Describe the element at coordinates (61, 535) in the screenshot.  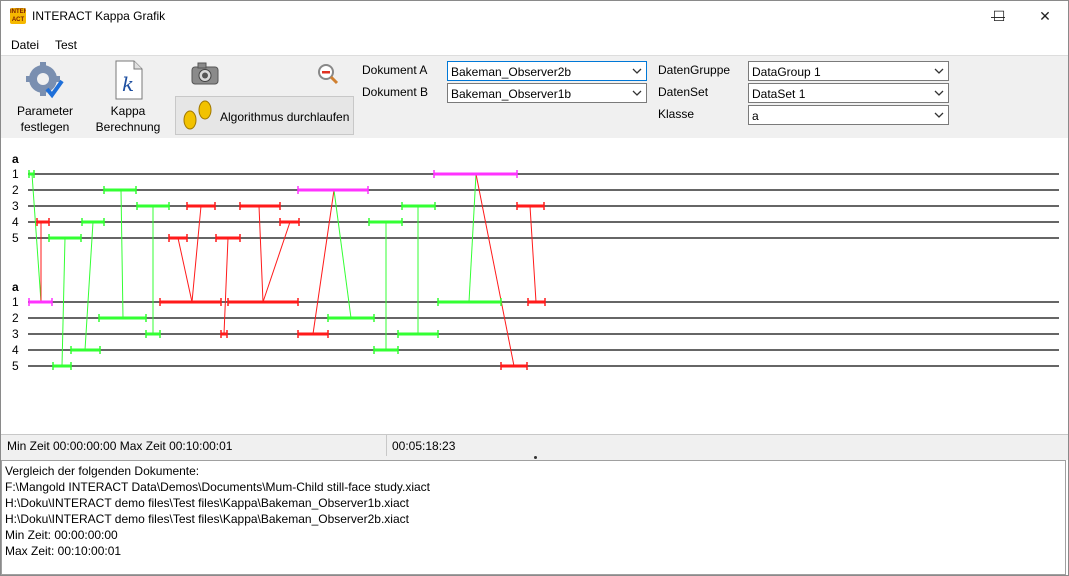
I see `output-line: Min Zeit: 00:00:00:00` at that location.